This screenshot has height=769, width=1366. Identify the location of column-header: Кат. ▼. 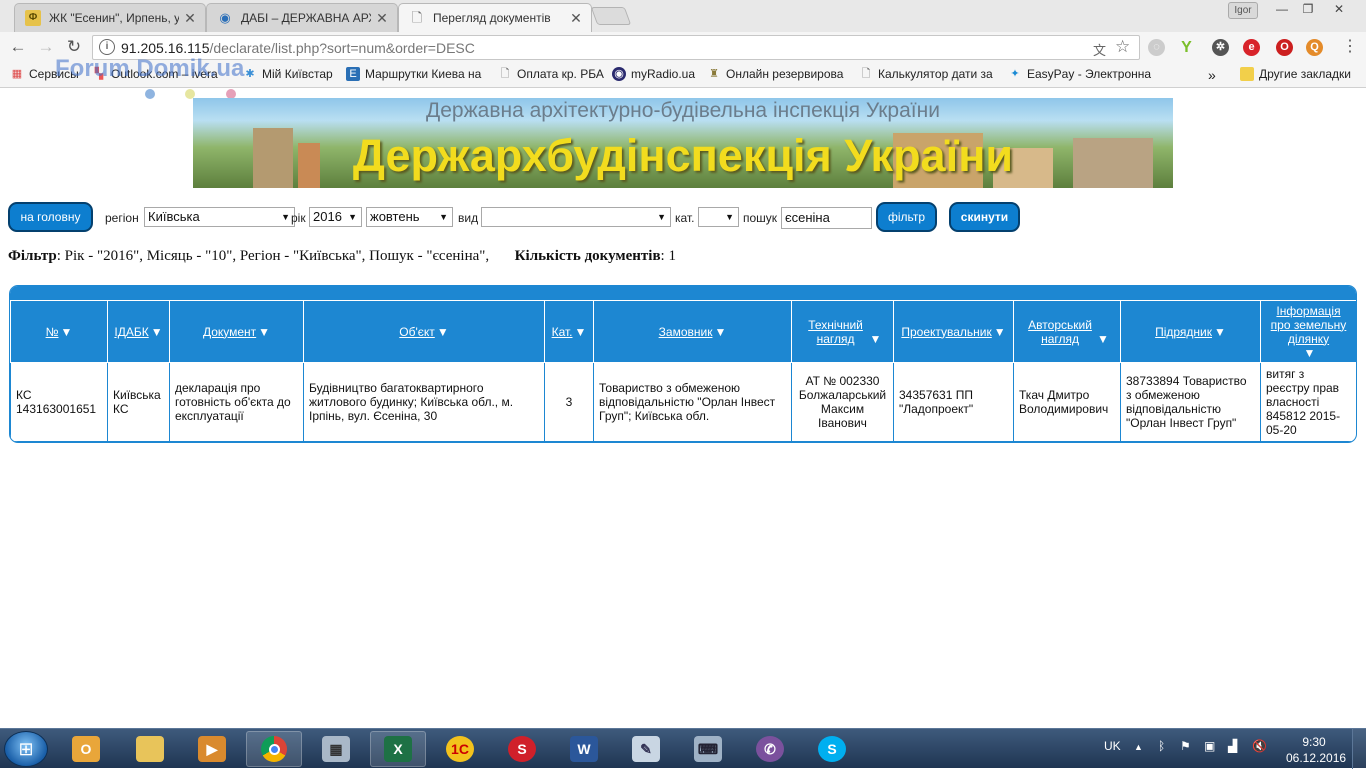
(569, 331).